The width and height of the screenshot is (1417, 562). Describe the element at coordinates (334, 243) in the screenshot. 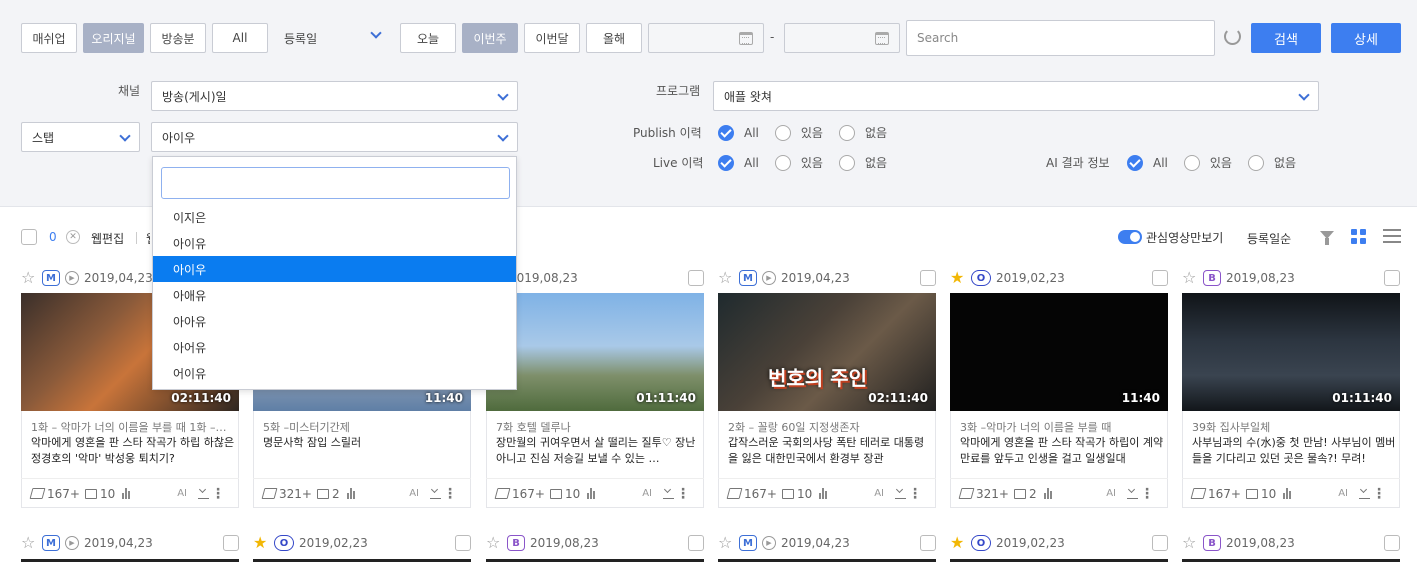

I see `dropdown-item: 아이유` at that location.